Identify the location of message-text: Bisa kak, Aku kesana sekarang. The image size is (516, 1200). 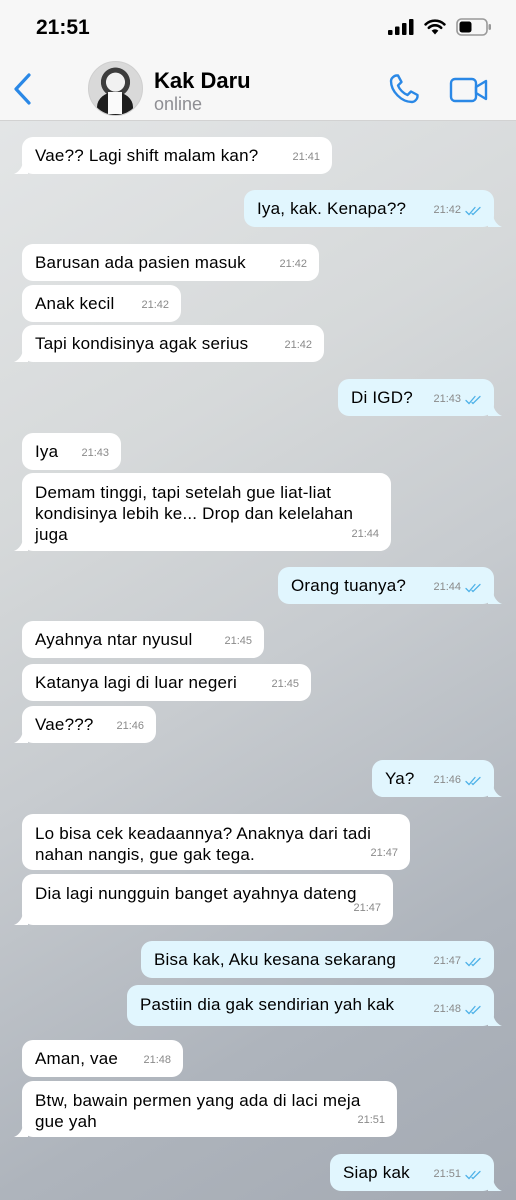
(275, 959).